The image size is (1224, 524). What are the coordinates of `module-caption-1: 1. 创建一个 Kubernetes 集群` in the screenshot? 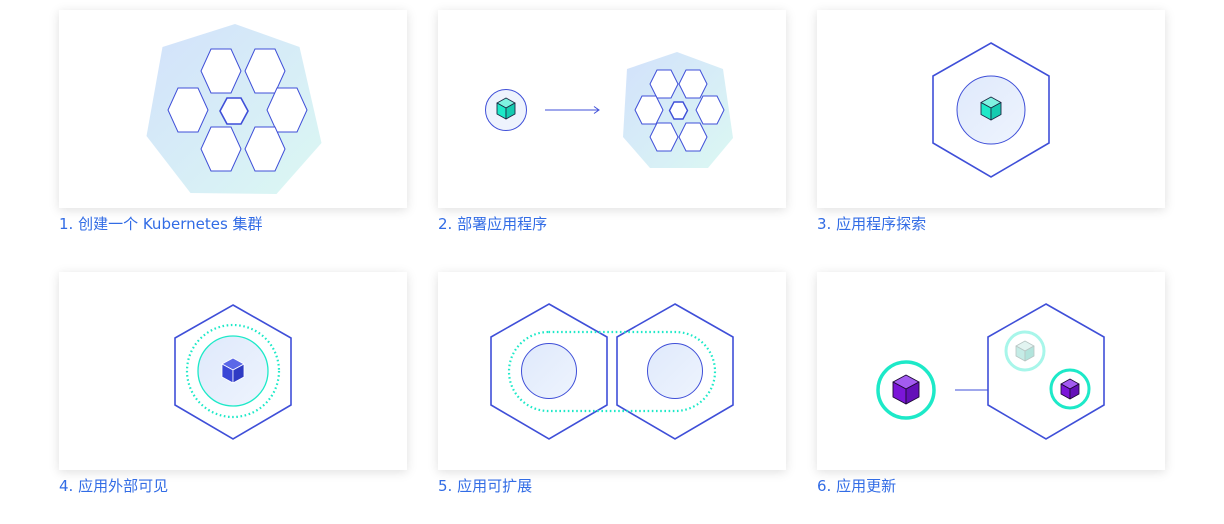 It's located at (161, 224).